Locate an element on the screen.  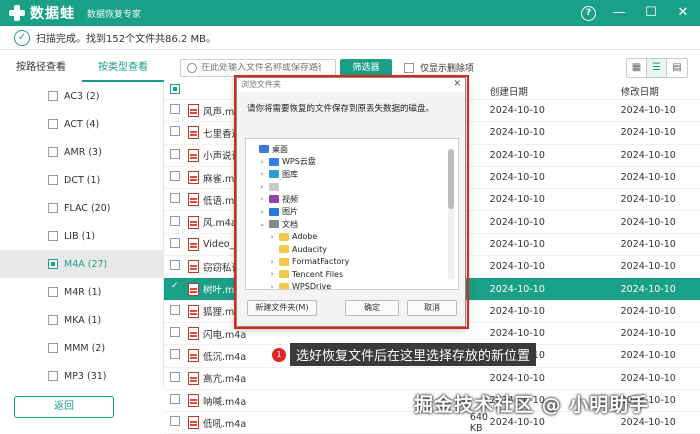
tree-node-label: WPS云盘 is located at coordinates (299, 162).